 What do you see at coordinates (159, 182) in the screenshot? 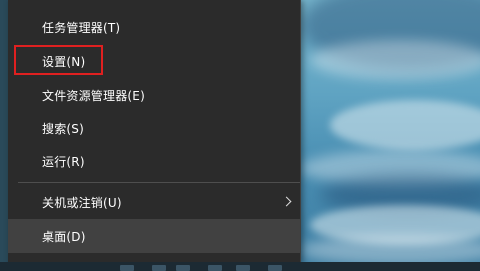
I see `menu-separator` at bounding box center [159, 182].